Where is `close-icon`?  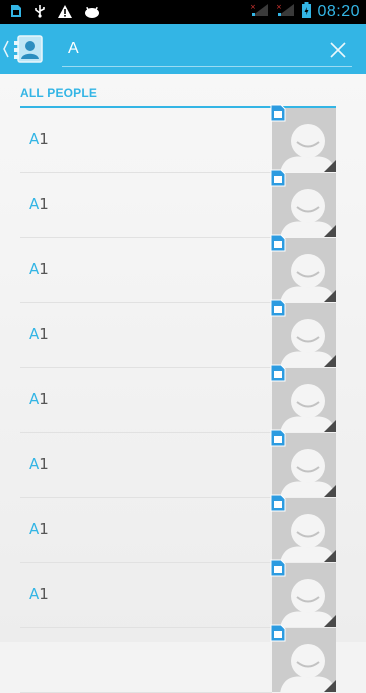 close-icon is located at coordinates (338, 50).